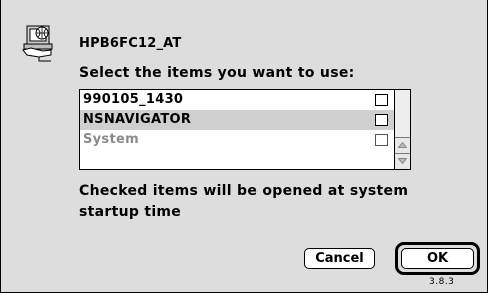 Image resolution: width=488 pixels, height=293 pixels. Describe the element at coordinates (41, 43) in the screenshot. I see `file-server-icon` at that location.